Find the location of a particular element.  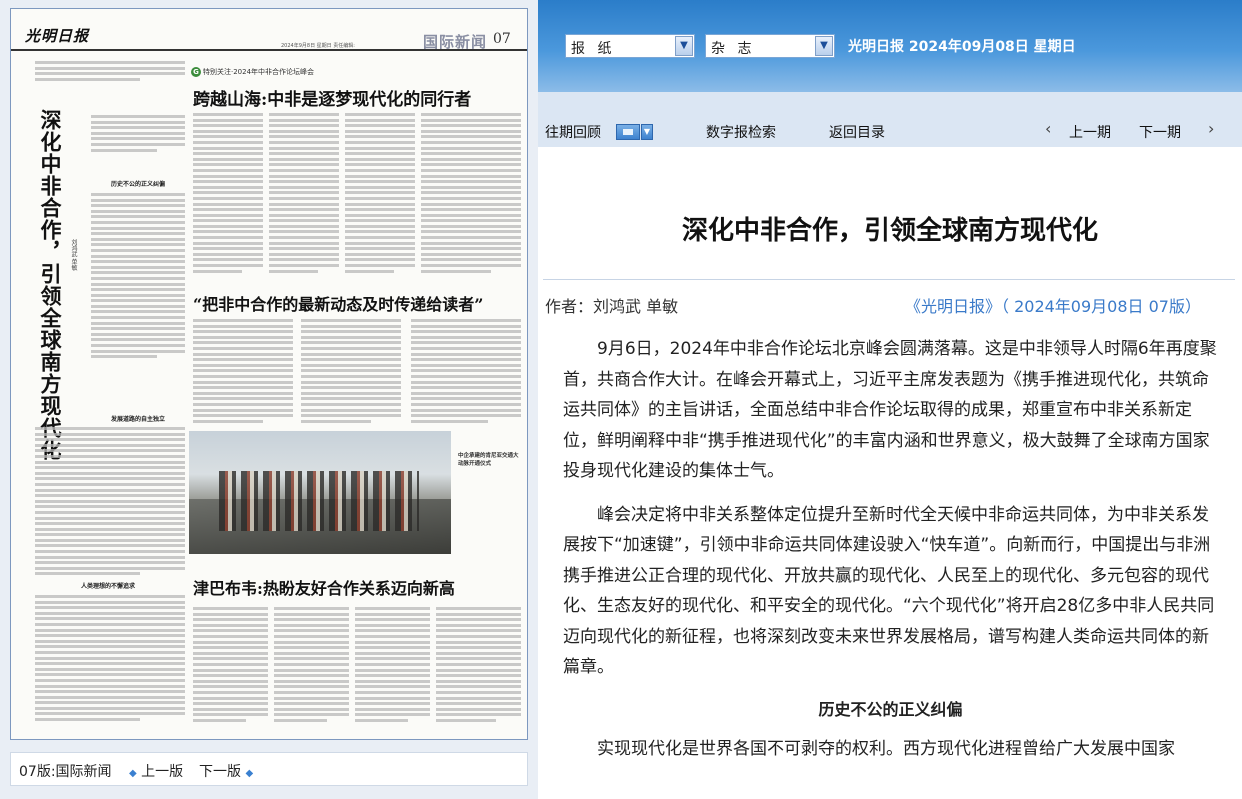

top-toolbar: 报 纸 ▼ 杂 志 ▼ 光明日报 2024年09月08日 星期日 is located at coordinates (890, 46).